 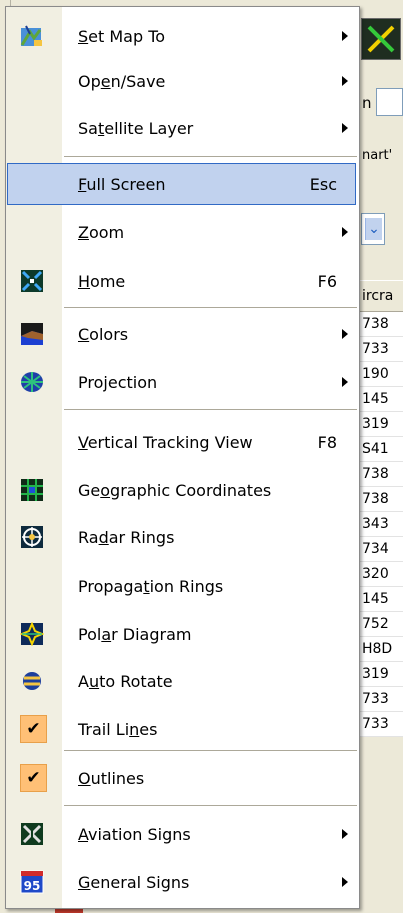 I want to click on menu-item-vertical-tracking-view: Vertical Tracking View F8, so click(x=182, y=442).